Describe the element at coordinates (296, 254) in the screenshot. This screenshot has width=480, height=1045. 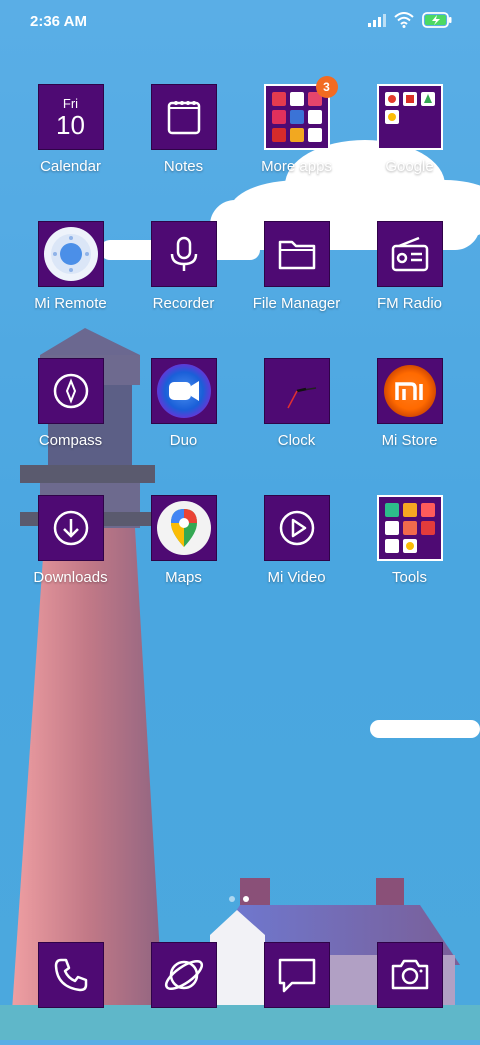
I see `folder-outline-icon` at that location.